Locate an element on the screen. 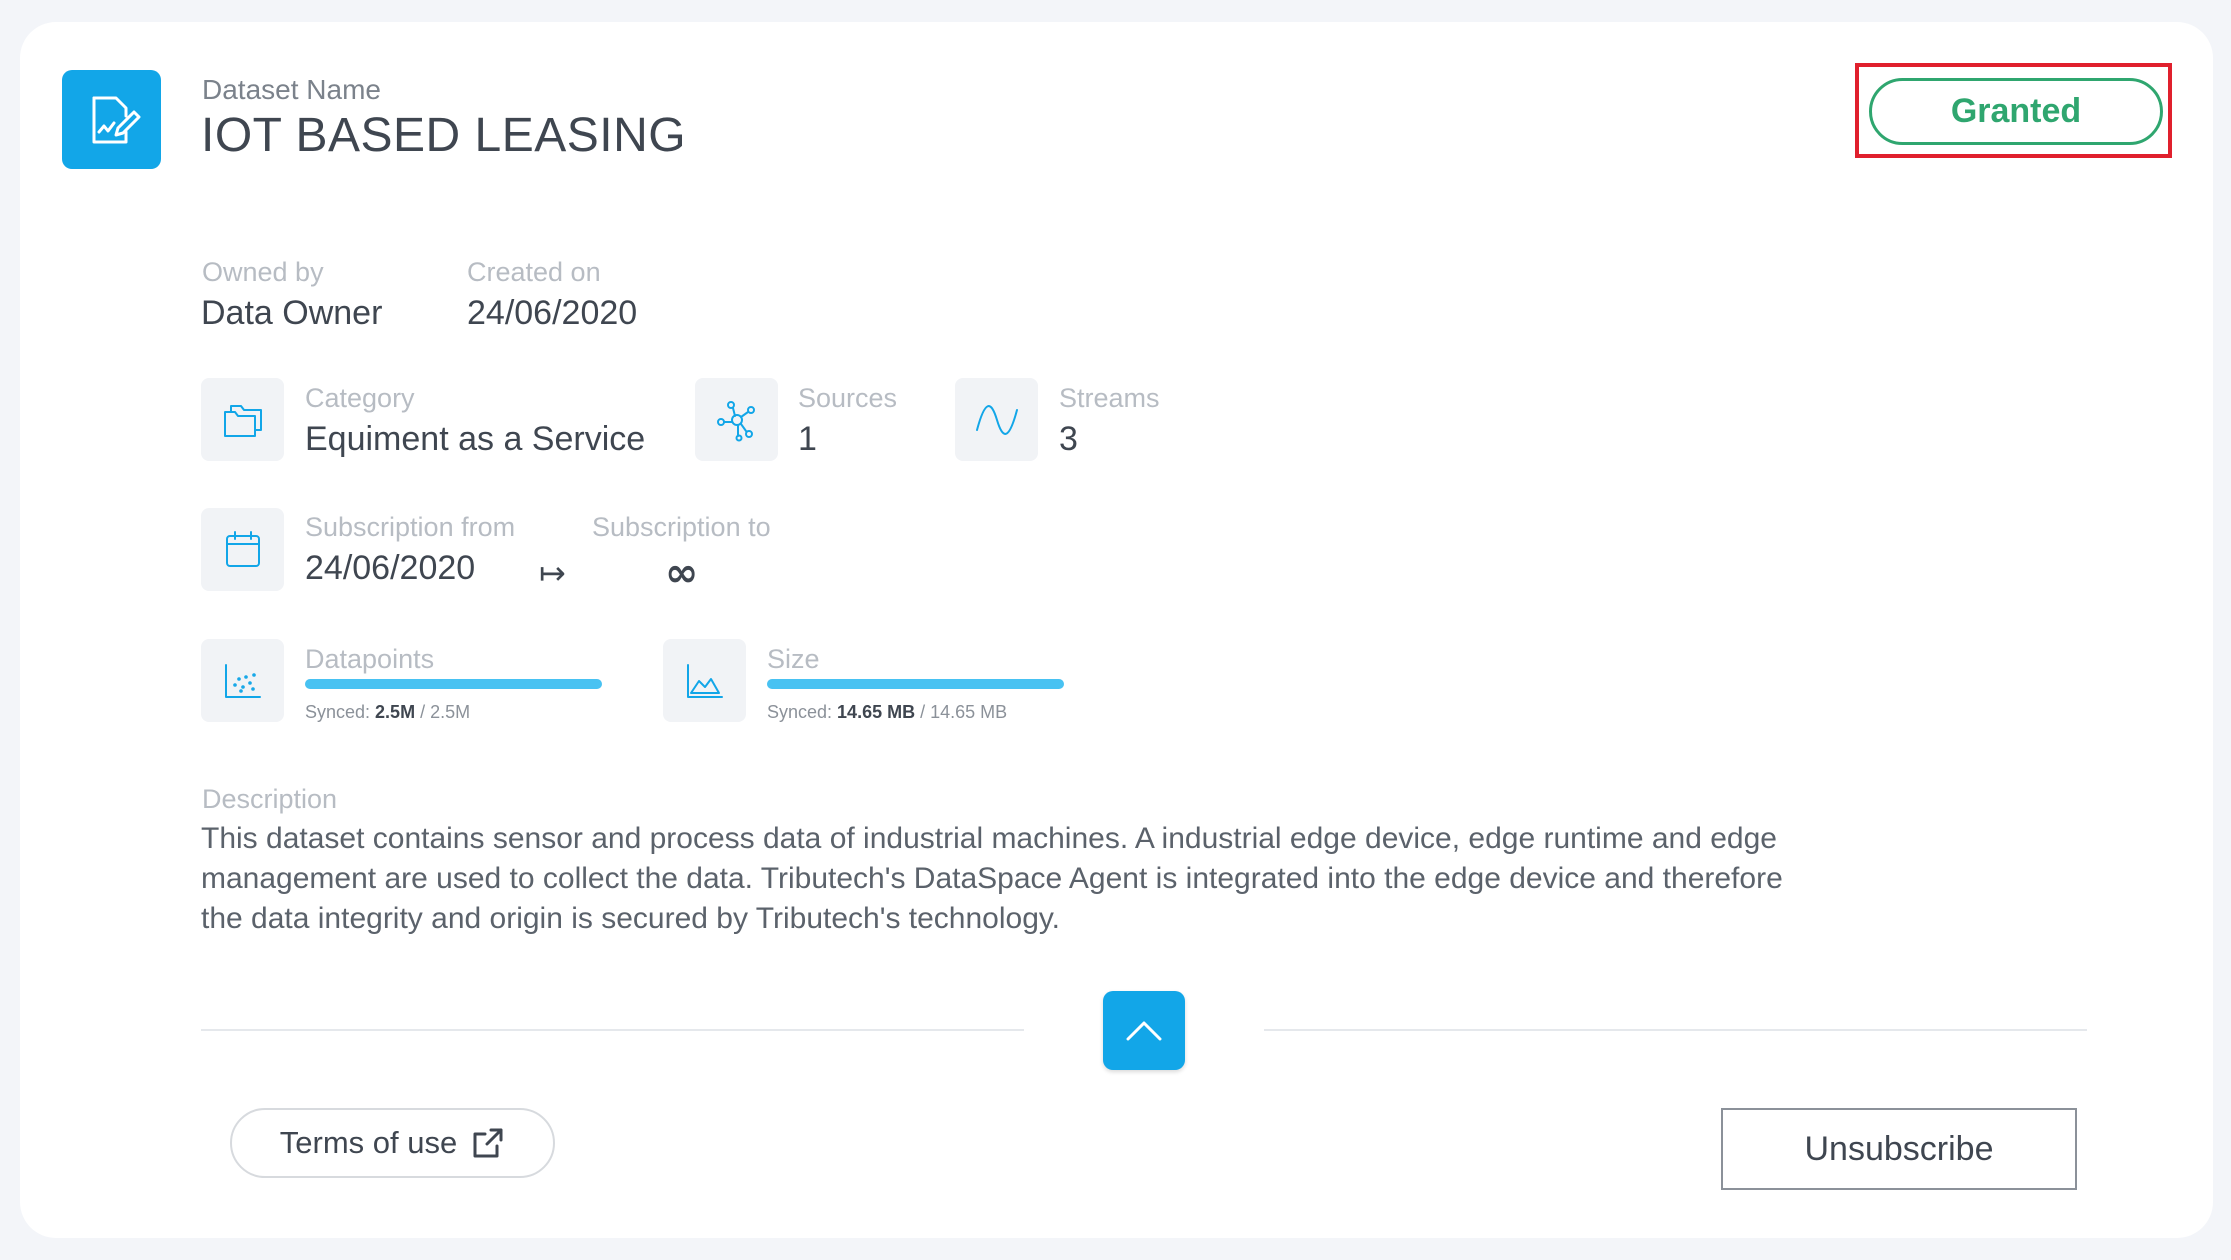 The height and width of the screenshot is (1260, 2231). subscription-from-label: Subscription from is located at coordinates (410, 527).